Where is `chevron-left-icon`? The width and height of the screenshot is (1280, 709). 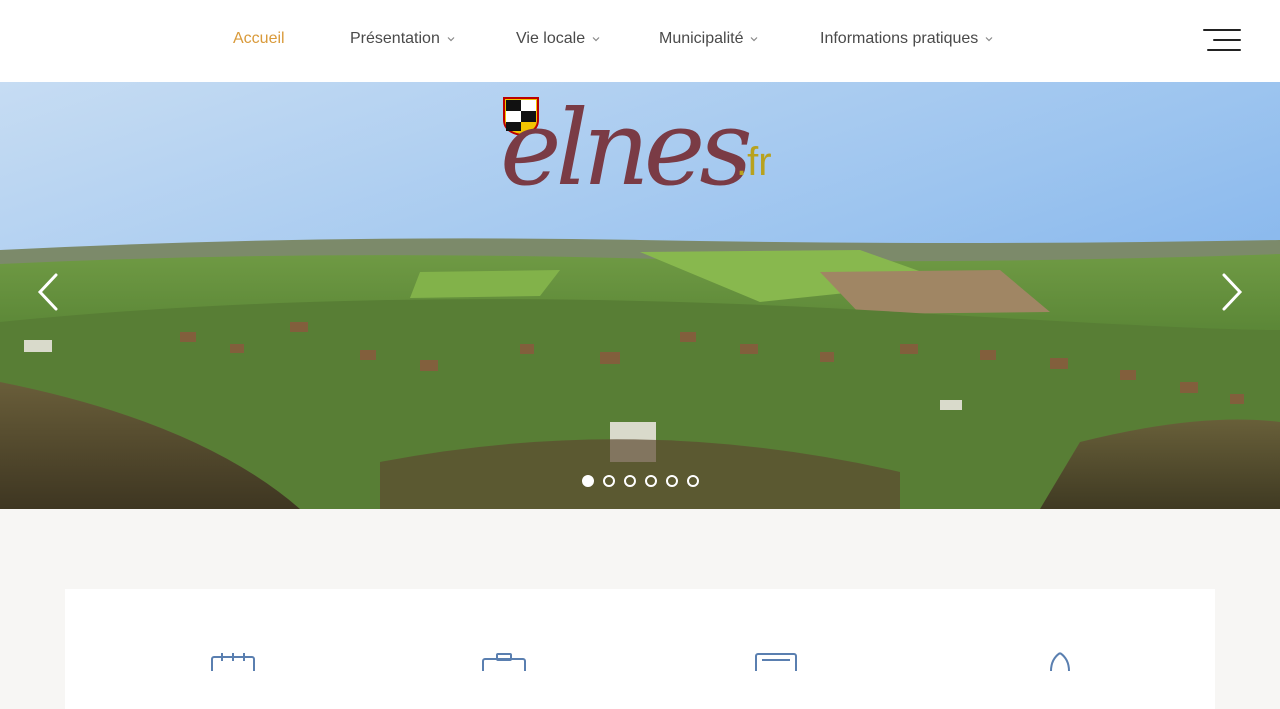
chevron-left-icon is located at coordinates (49, 292).